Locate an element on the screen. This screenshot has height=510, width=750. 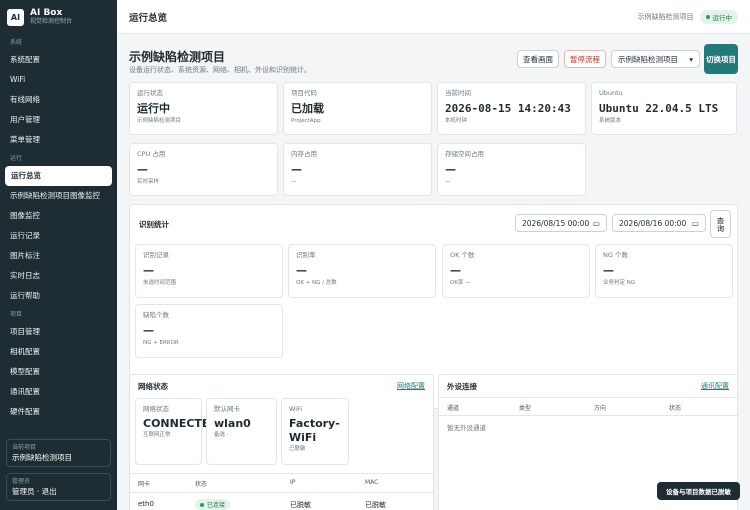
admin-box: 管理员 管理员 · 退出 is located at coordinates (58, 487).